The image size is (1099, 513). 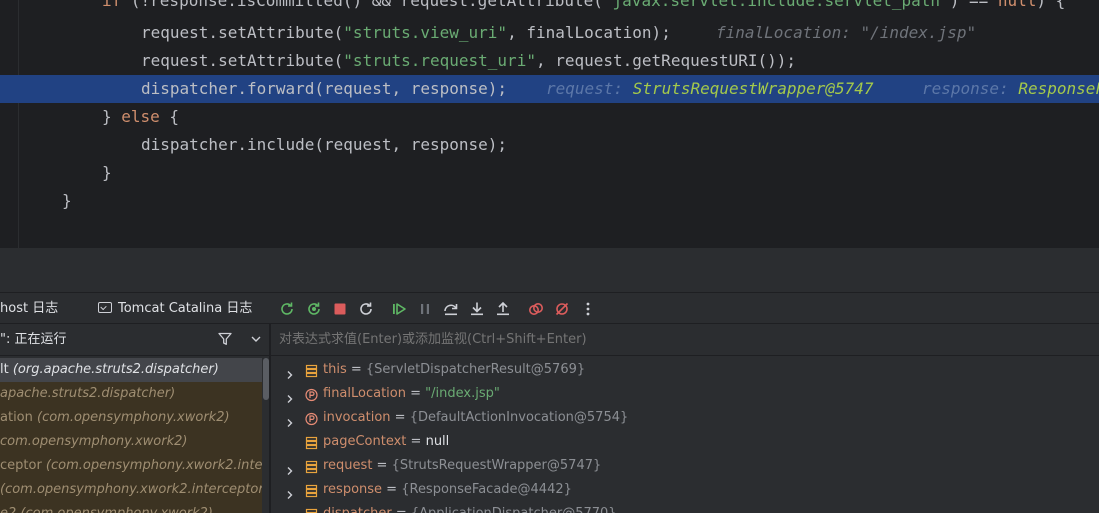 I want to click on variable-name: this, so click(x=335, y=369).